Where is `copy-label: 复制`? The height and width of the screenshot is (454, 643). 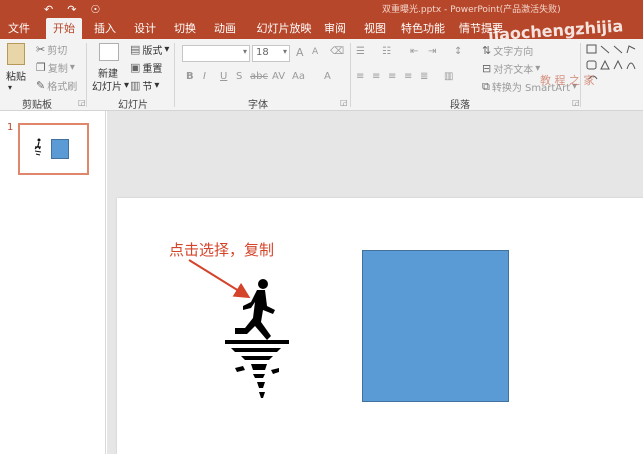
copy-label: 复制 is located at coordinates (57, 69).